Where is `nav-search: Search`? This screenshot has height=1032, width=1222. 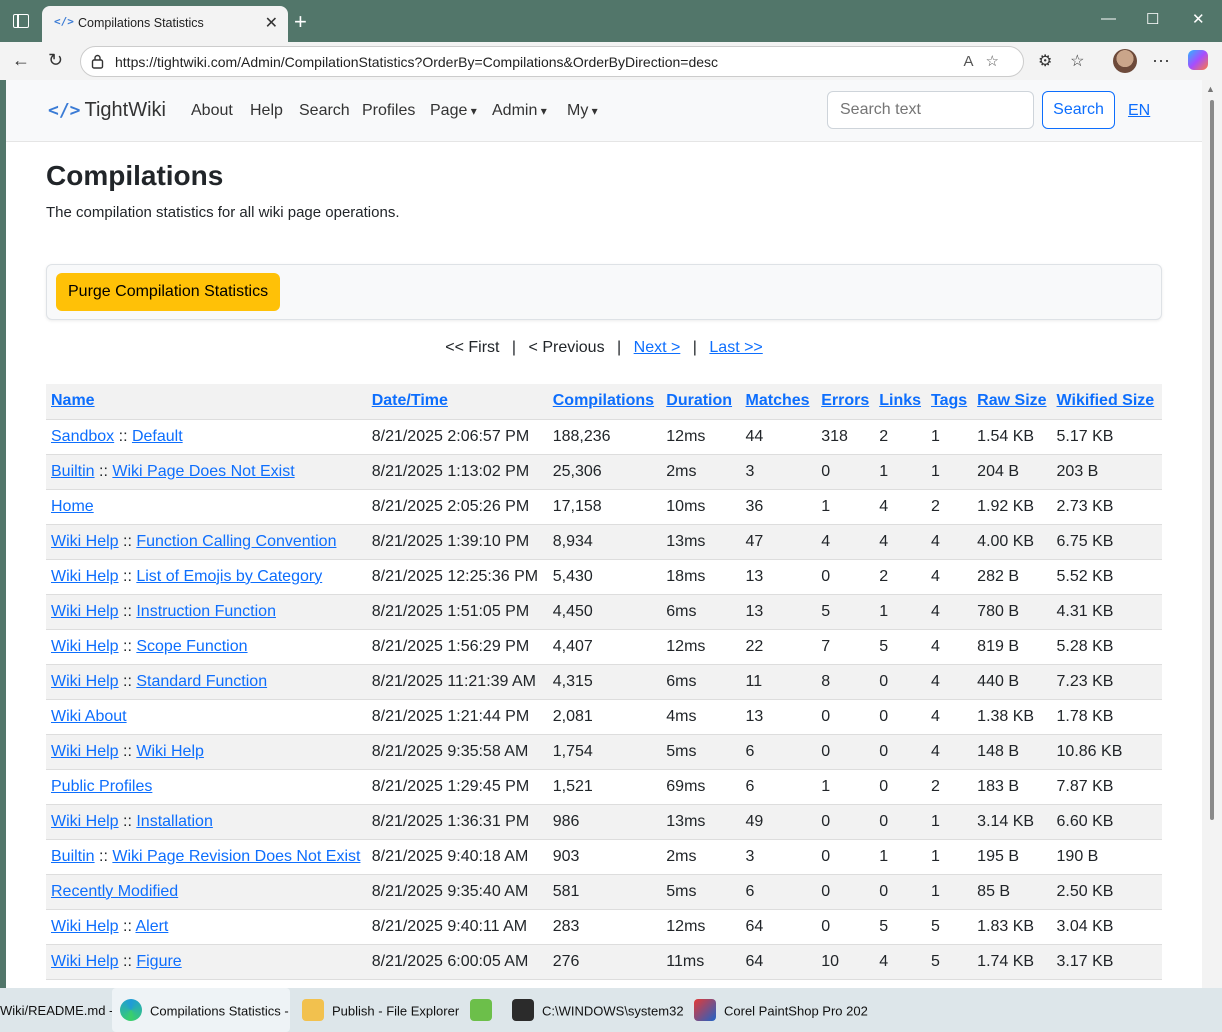 nav-search: Search is located at coordinates (324, 111).